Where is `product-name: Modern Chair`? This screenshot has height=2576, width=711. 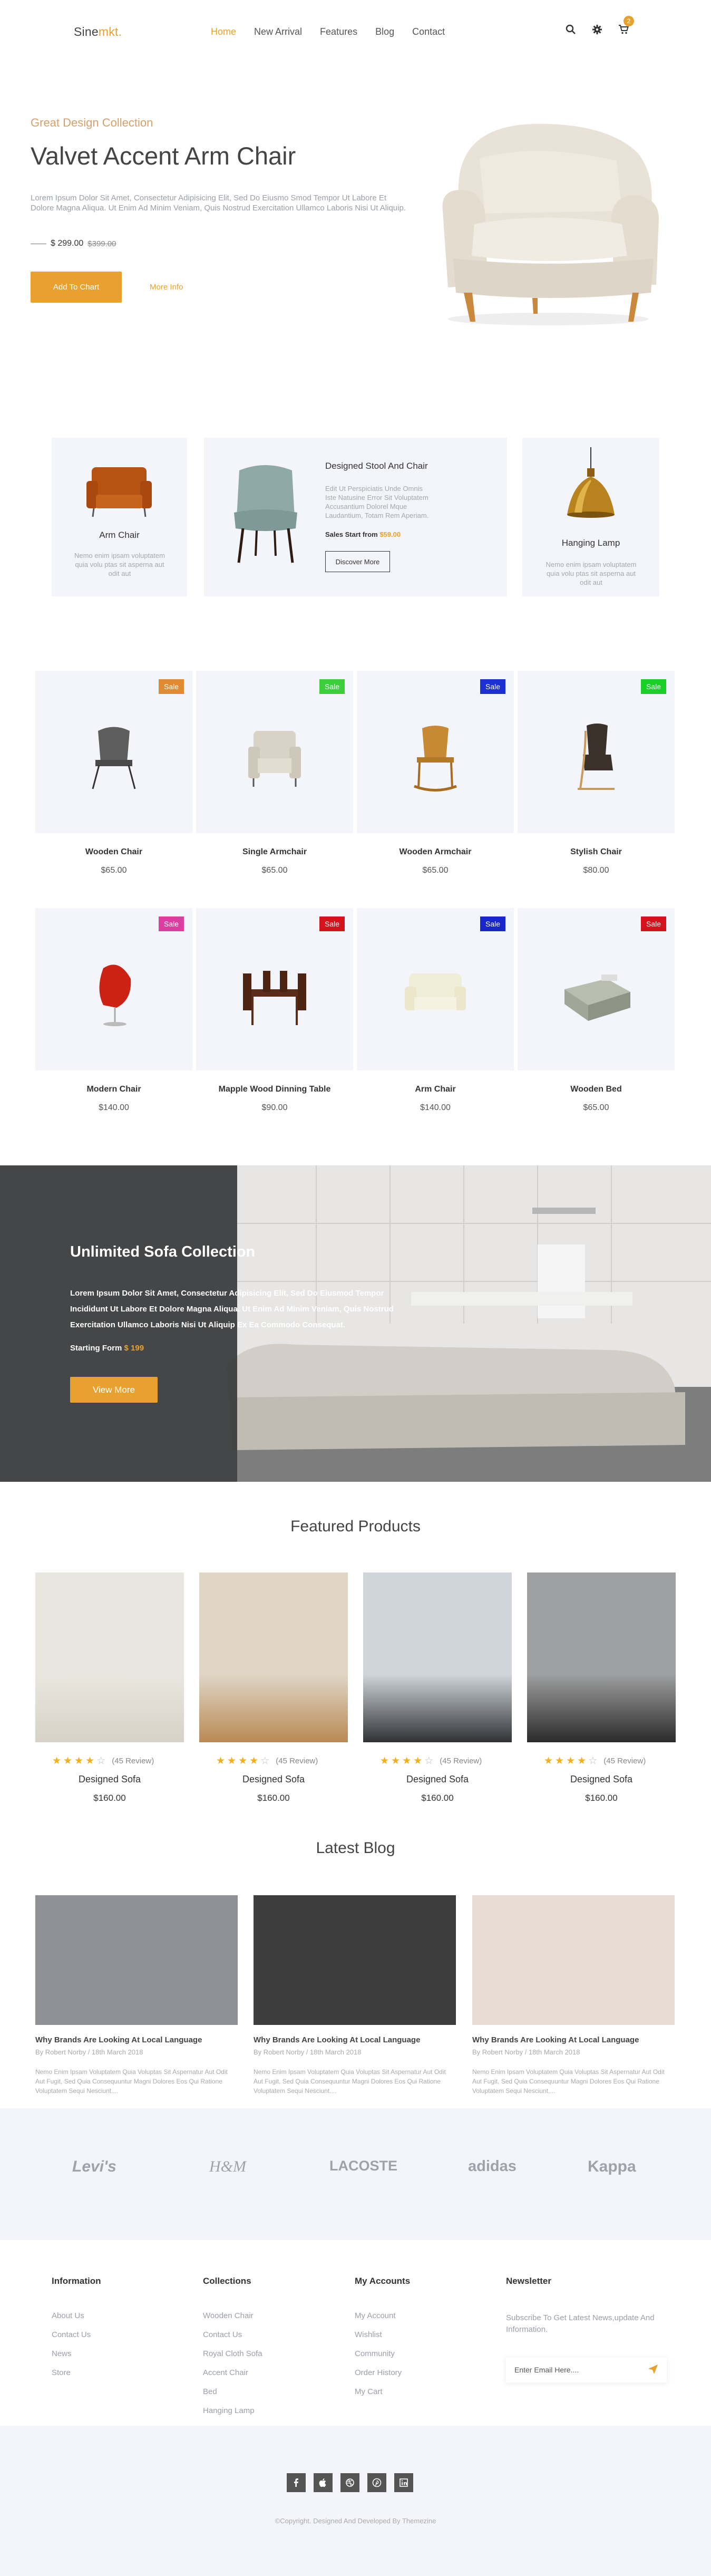 product-name: Modern Chair is located at coordinates (113, 1089).